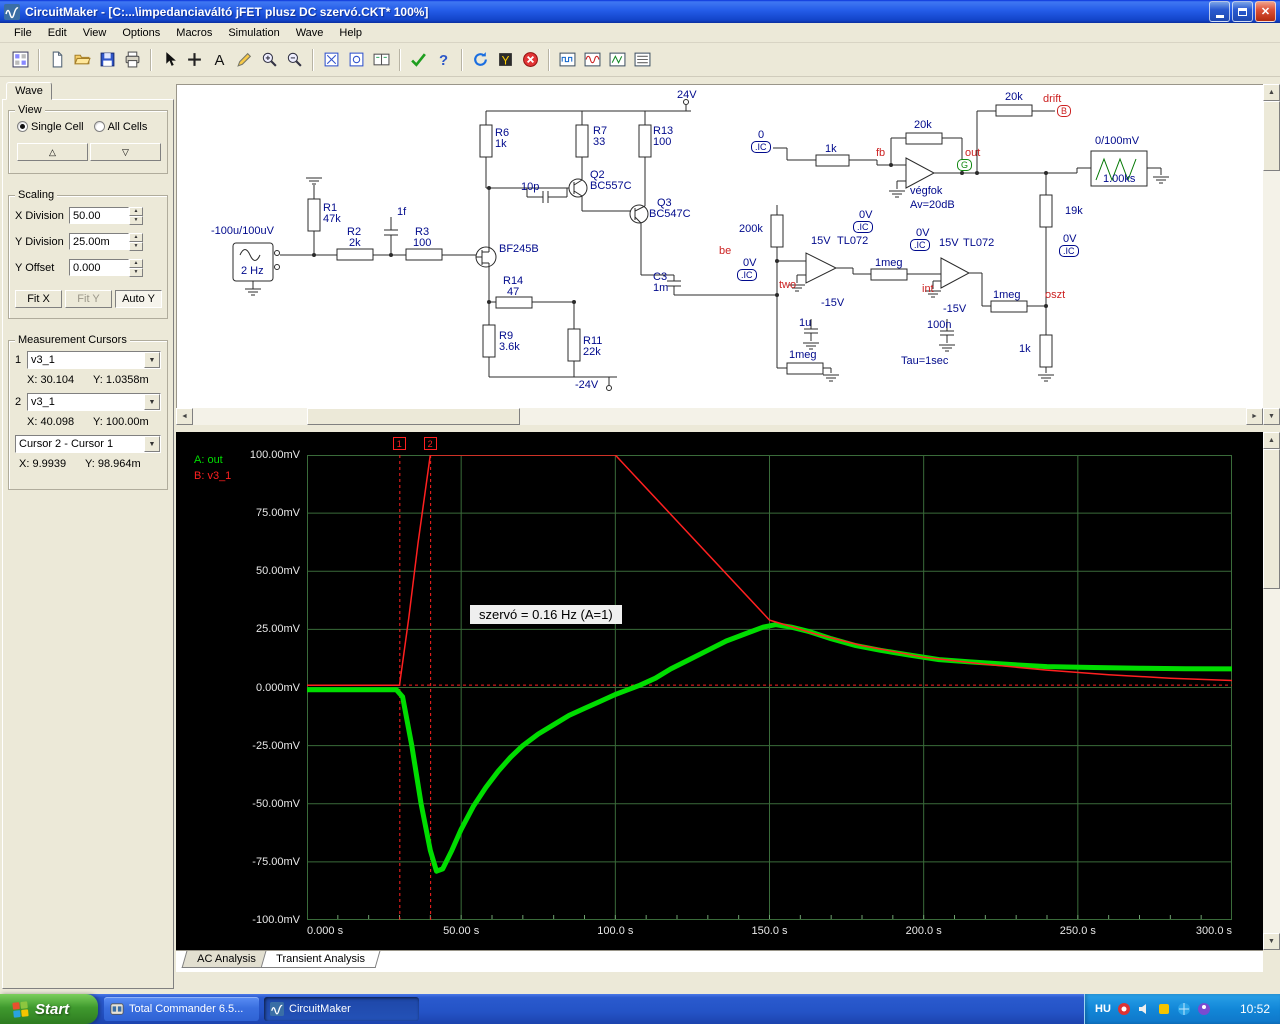 The image size is (1280, 1024). Describe the element at coordinates (955, 309) in the screenshot. I see `schematic-label: -15V` at that location.